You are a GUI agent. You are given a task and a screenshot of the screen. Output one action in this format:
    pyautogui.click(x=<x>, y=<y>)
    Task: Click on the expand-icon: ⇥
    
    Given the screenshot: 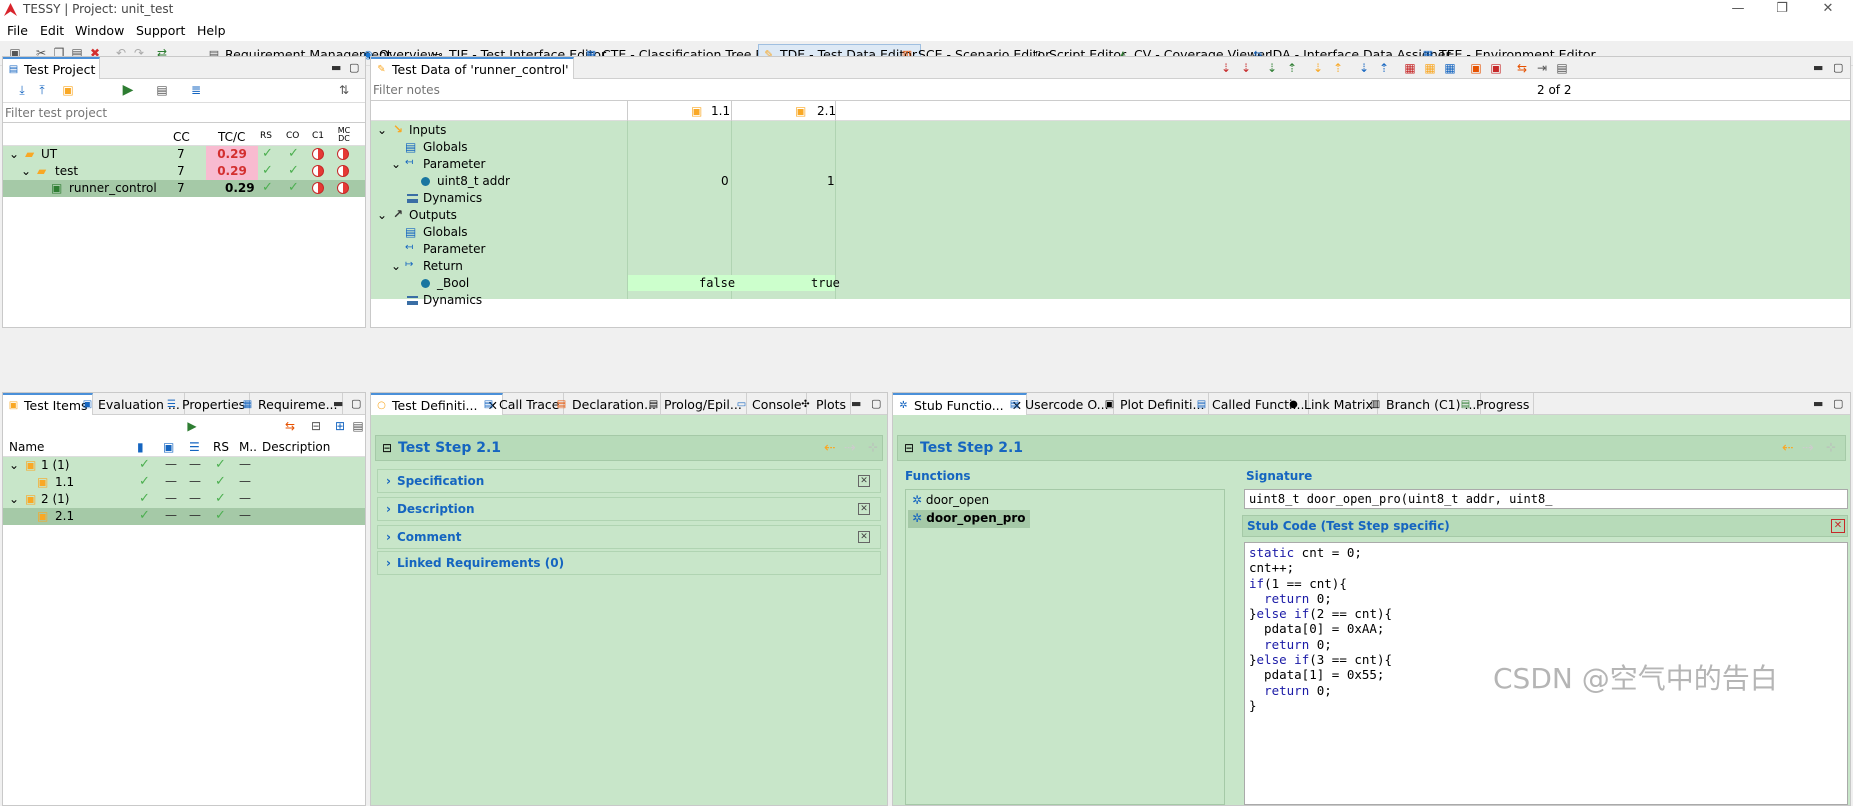 What is the action you would take?
    pyautogui.click(x=1542, y=68)
    